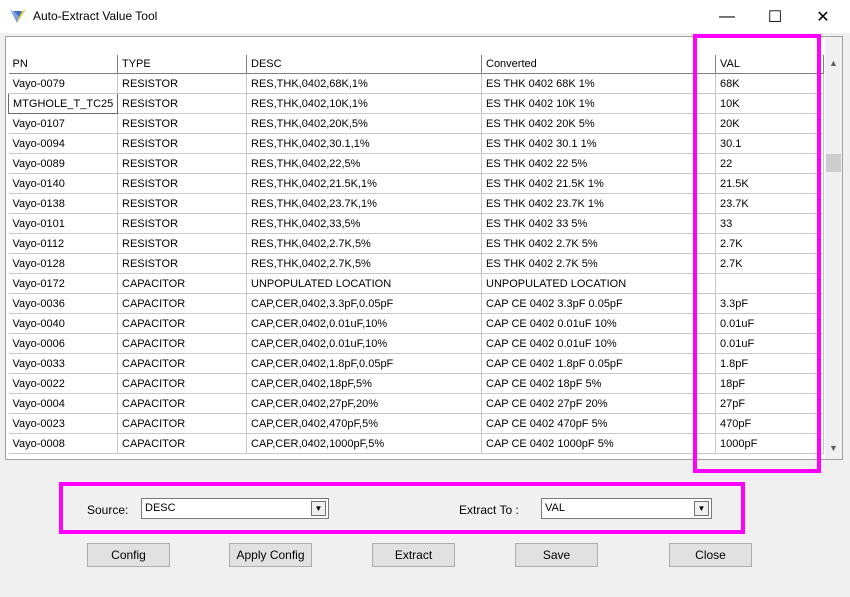  What do you see at coordinates (235, 508) in the screenshot?
I see `source-dropdown: DESC ▼` at bounding box center [235, 508].